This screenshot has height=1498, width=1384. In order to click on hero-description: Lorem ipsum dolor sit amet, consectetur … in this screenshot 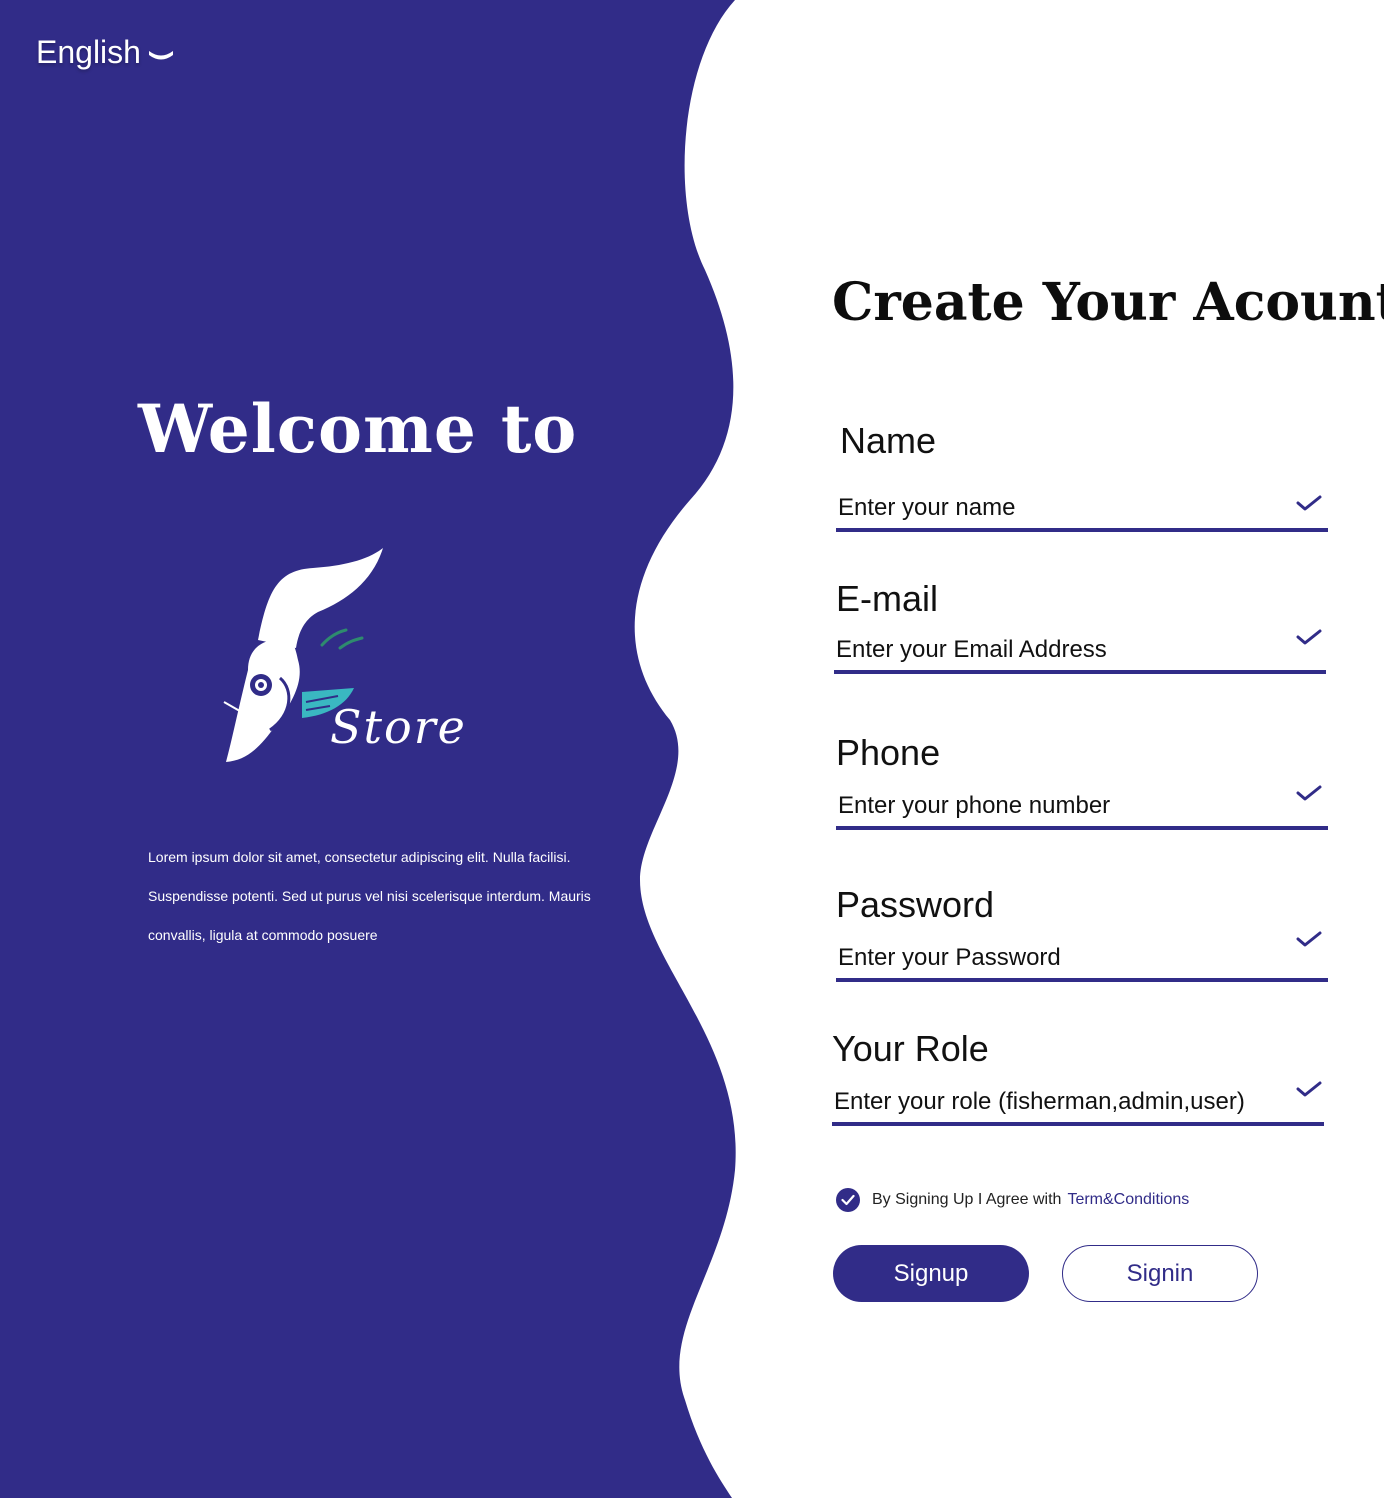, I will do `click(369, 896)`.